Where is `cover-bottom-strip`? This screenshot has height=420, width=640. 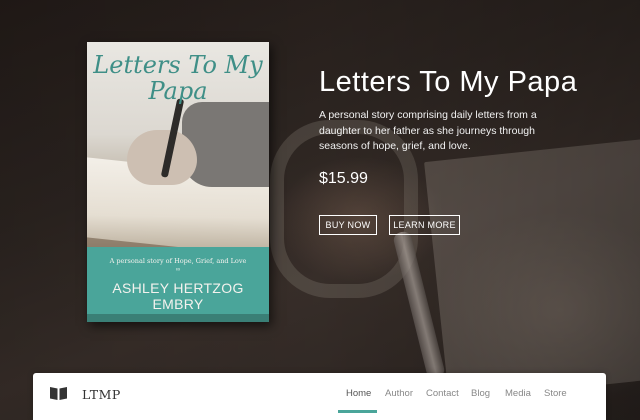
cover-bottom-strip is located at coordinates (178, 318).